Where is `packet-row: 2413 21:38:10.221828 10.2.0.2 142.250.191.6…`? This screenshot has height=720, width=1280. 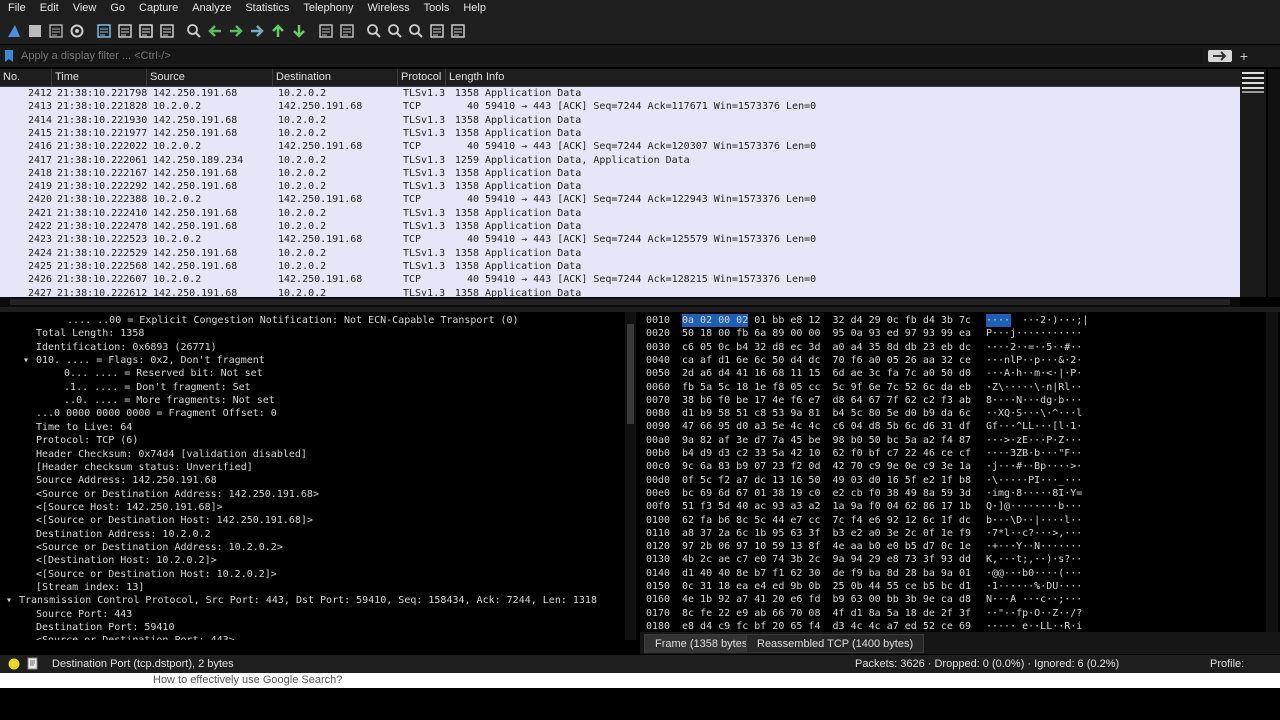 packet-row: 2413 21:38:10.221828 10.2.0.2 142.250.191.6… is located at coordinates (620, 106).